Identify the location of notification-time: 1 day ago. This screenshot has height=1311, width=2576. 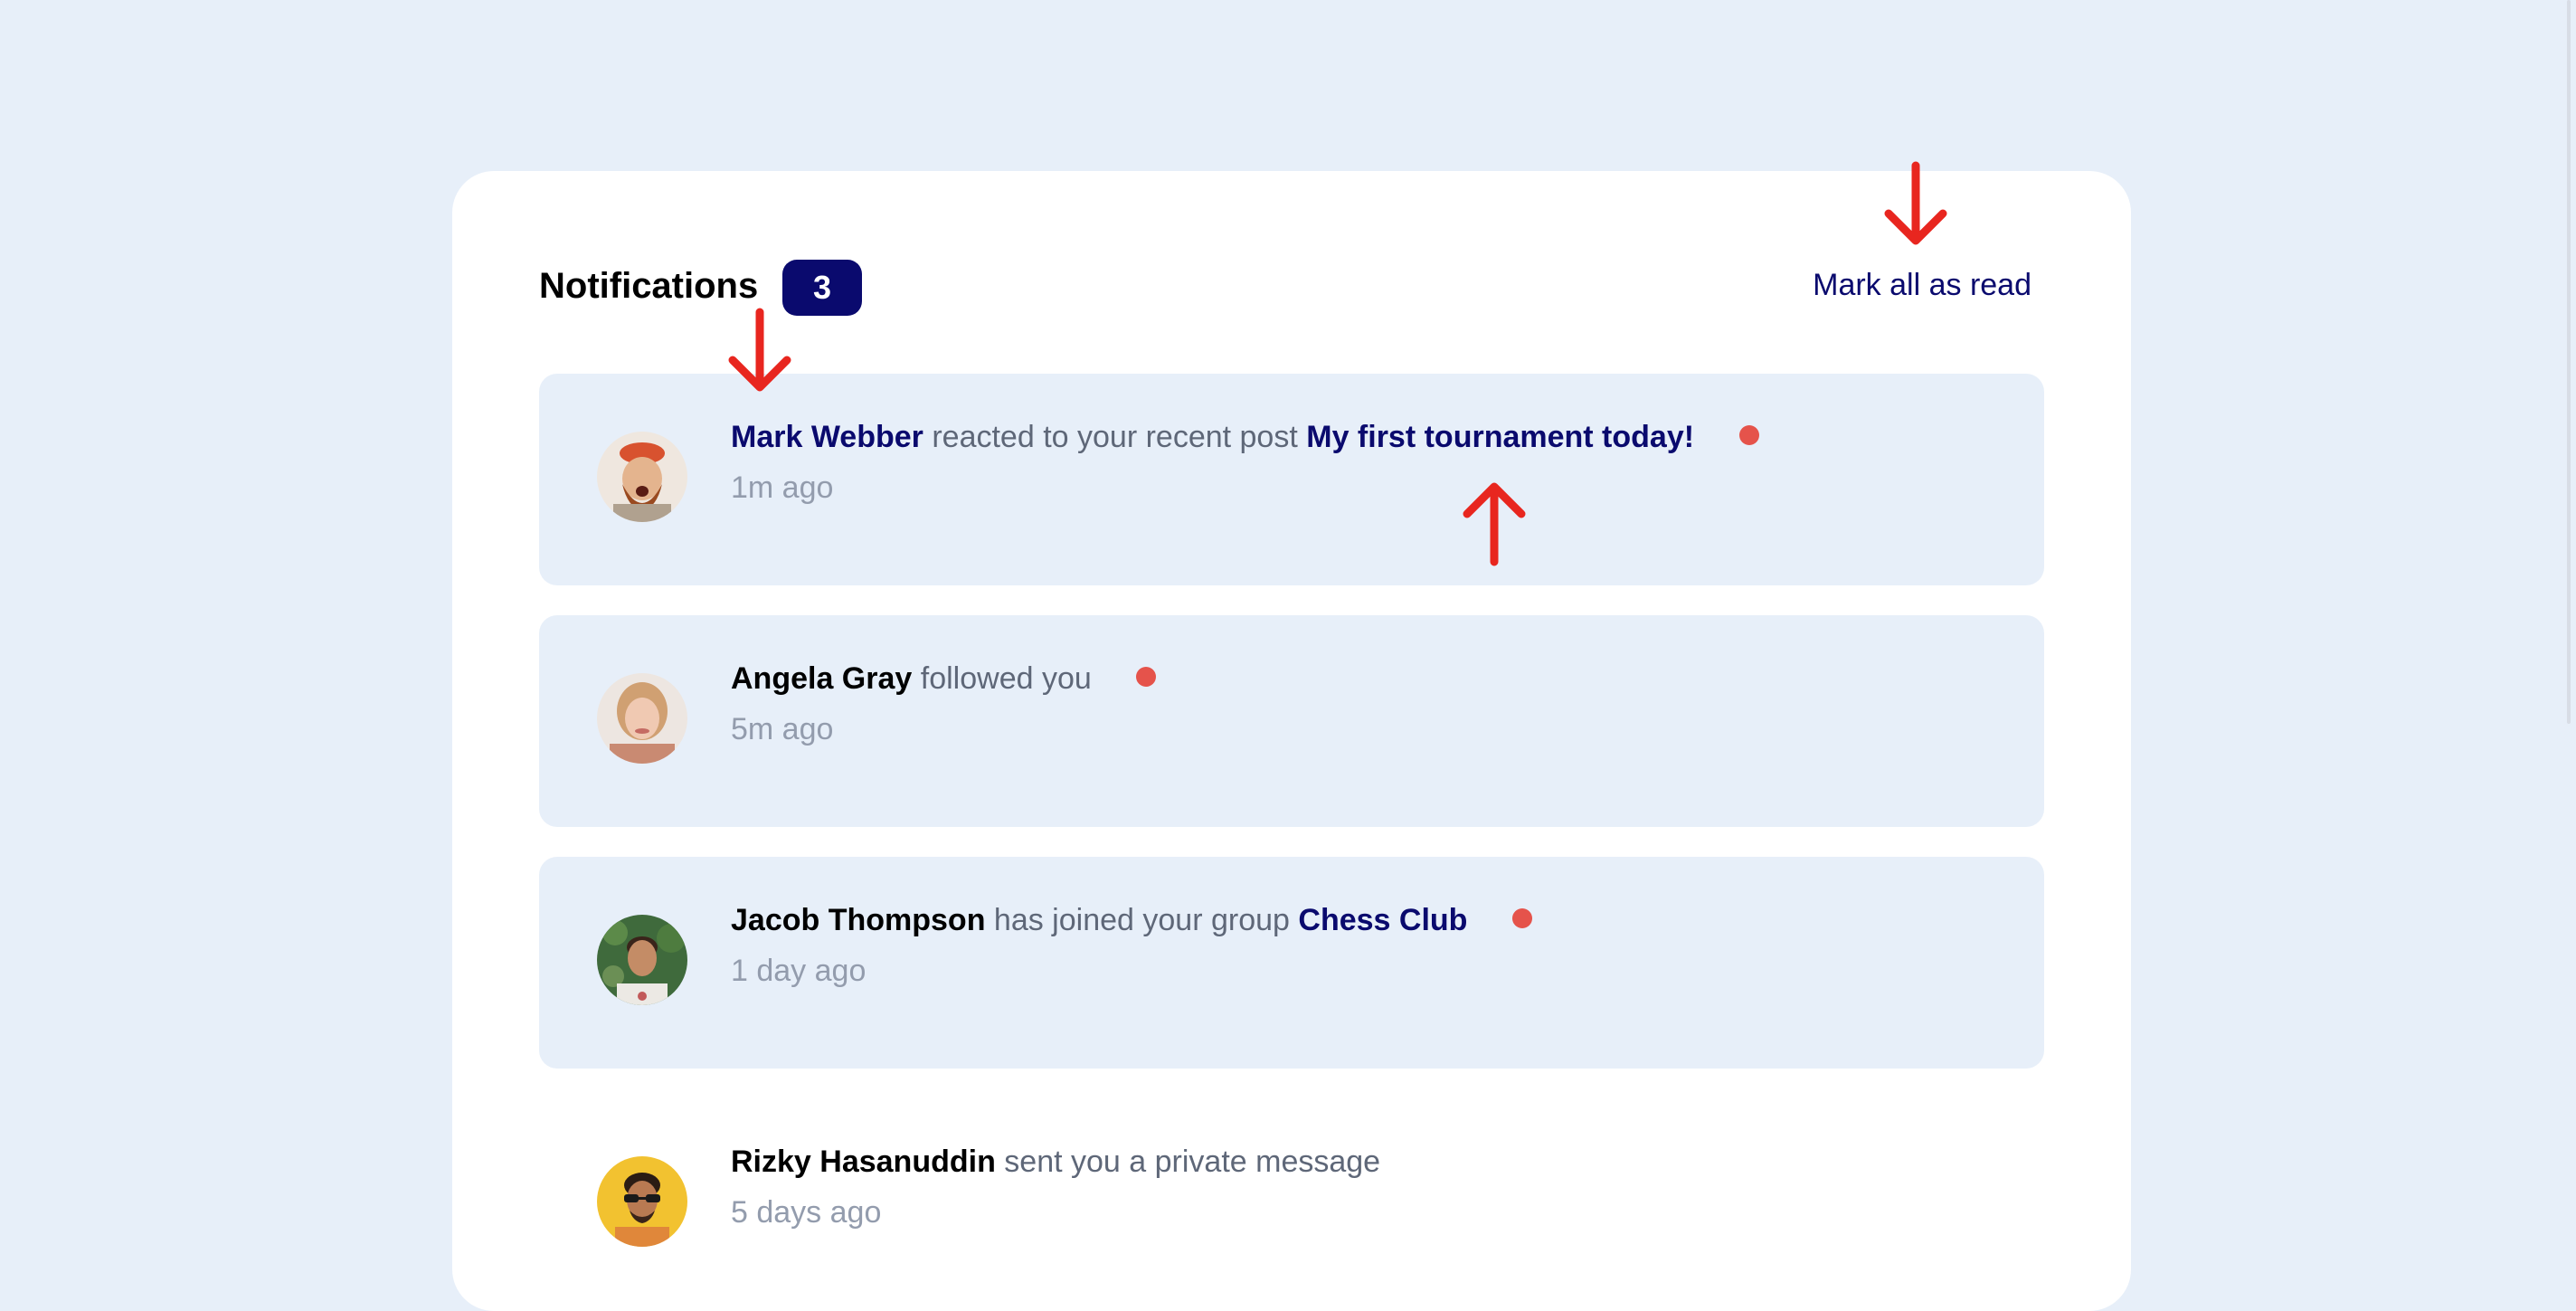
(799, 971).